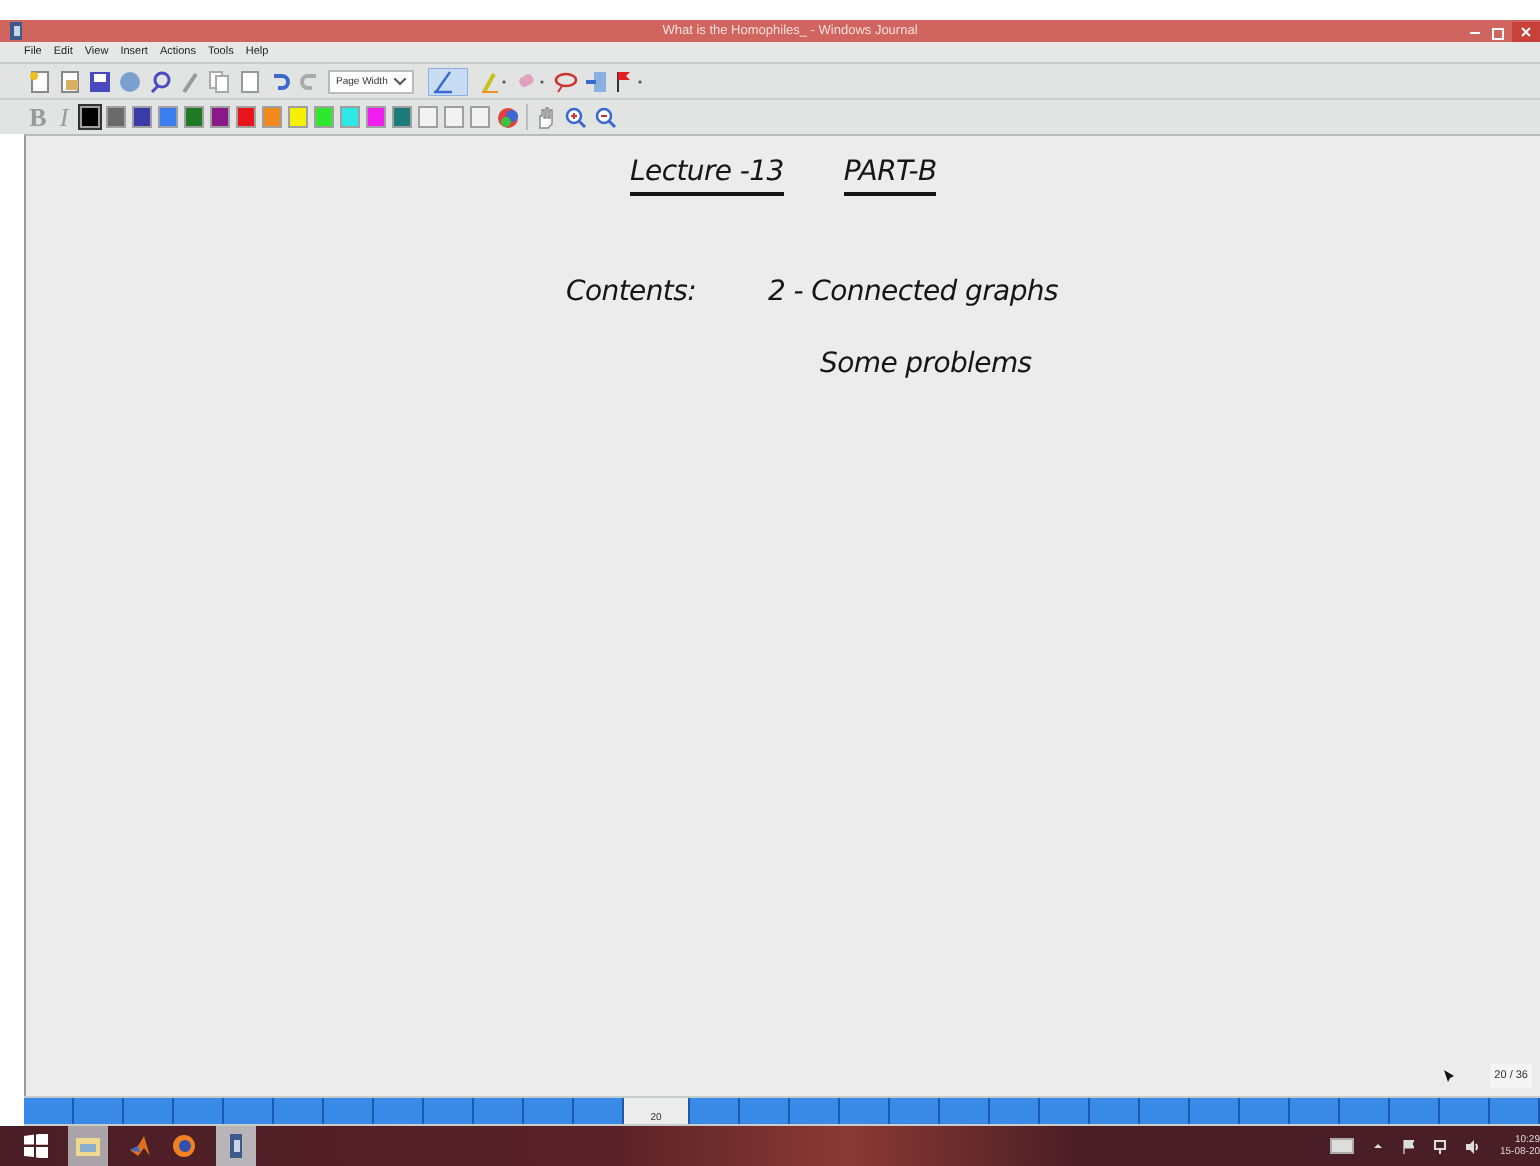 This screenshot has height=1166, width=1540. I want to click on search-icon, so click(160, 81).